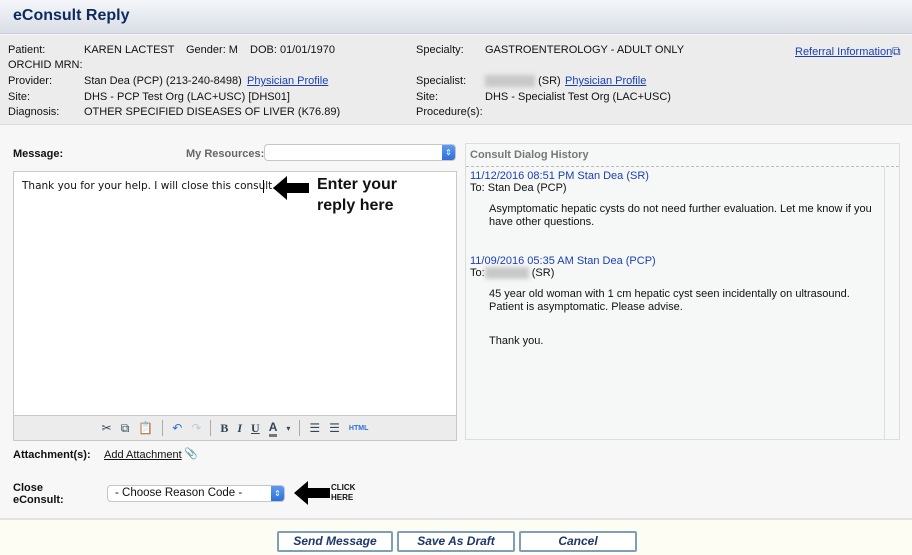  What do you see at coordinates (19, 97) in the screenshot?
I see `site-label: Site:` at bounding box center [19, 97].